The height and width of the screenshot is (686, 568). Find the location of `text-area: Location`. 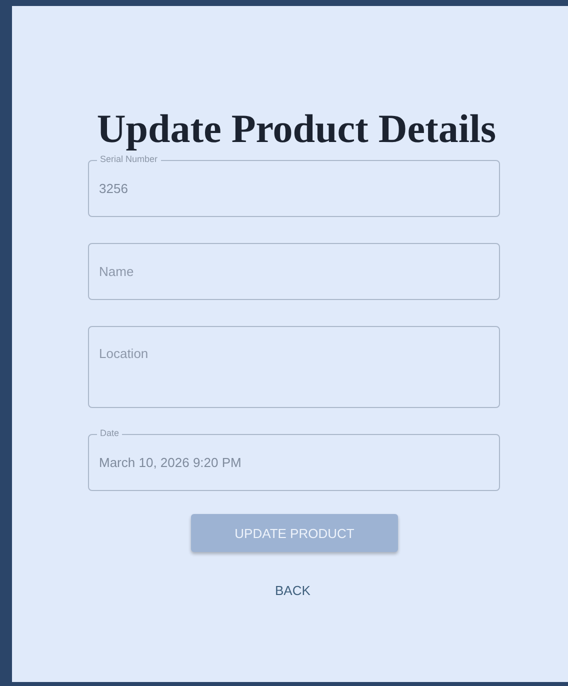

text-area: Location is located at coordinates (294, 367).